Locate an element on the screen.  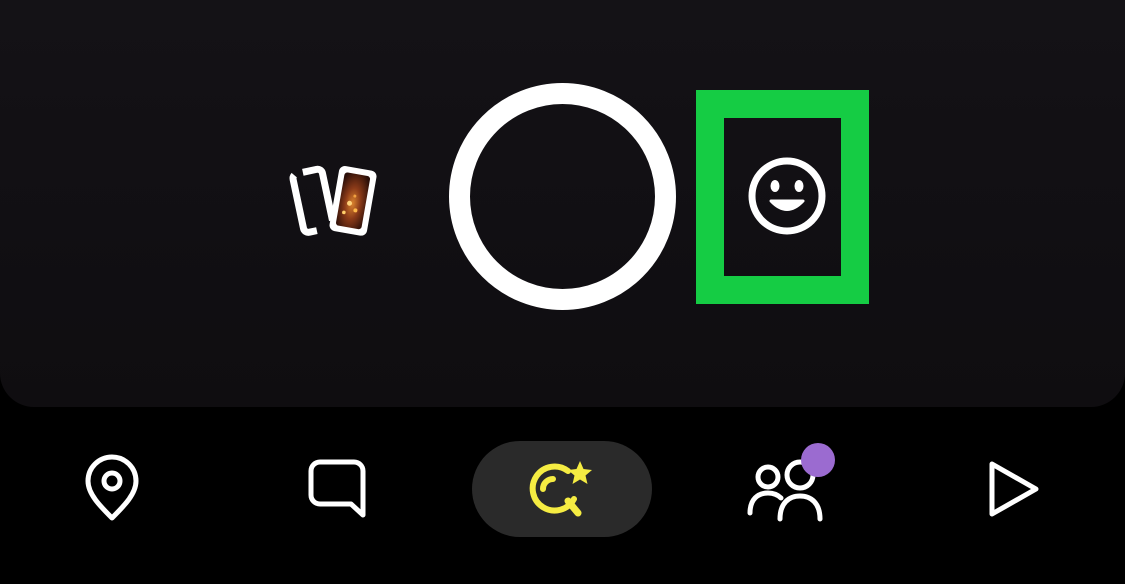
play-triangle-icon is located at coordinates (1014, 489).